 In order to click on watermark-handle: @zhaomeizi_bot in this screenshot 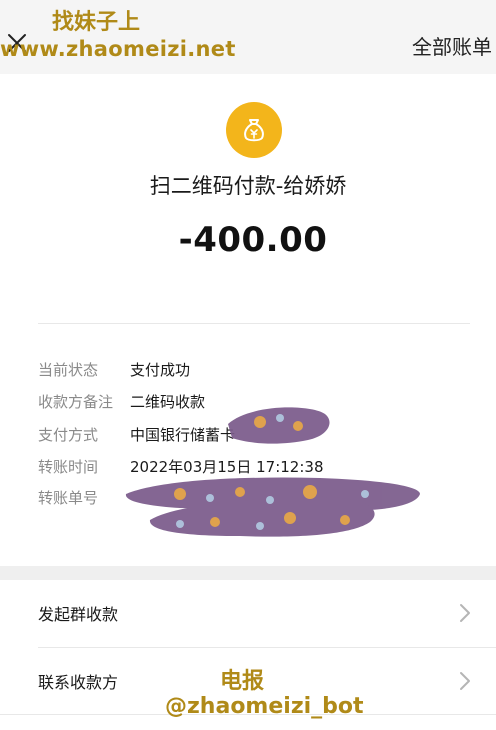, I will do `click(264, 706)`.